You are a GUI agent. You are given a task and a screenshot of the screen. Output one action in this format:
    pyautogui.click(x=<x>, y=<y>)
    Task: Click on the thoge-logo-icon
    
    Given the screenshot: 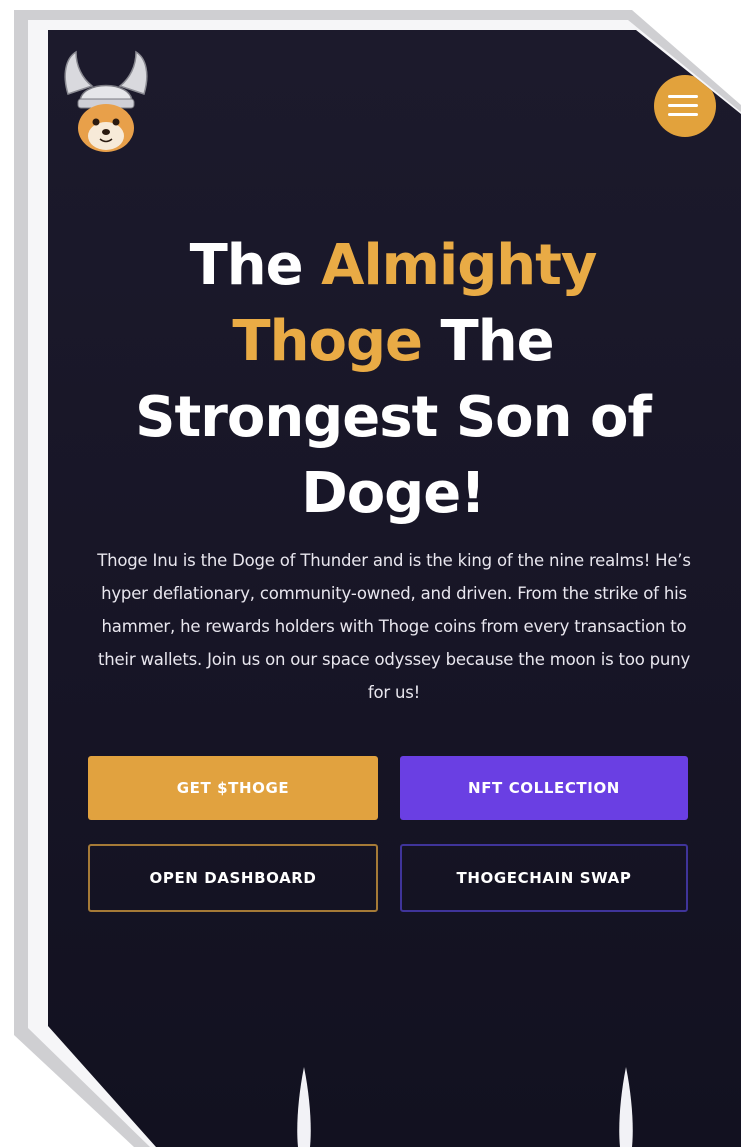 What is the action you would take?
    pyautogui.click(x=106, y=99)
    